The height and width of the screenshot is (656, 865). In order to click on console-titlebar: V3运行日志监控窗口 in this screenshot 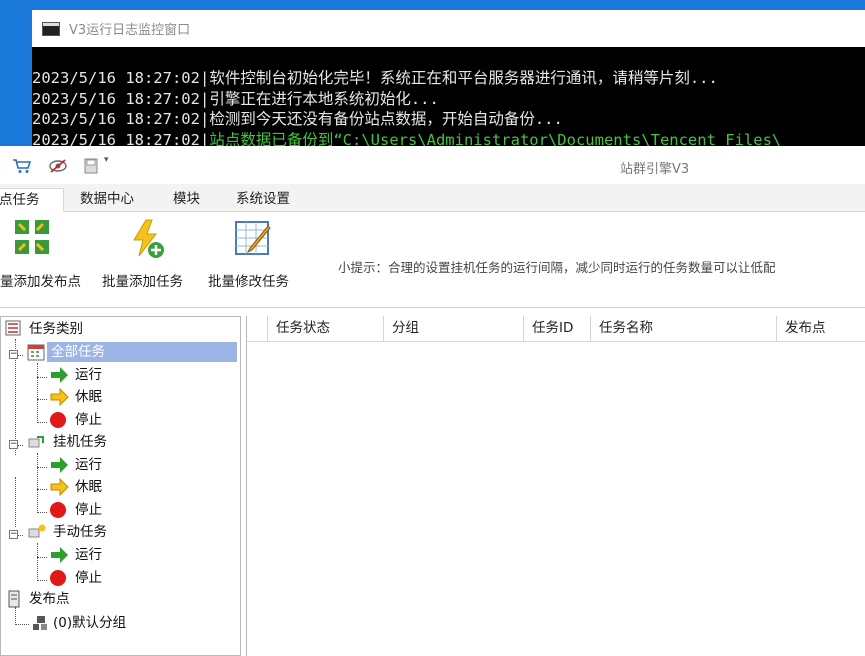, I will do `click(448, 28)`.